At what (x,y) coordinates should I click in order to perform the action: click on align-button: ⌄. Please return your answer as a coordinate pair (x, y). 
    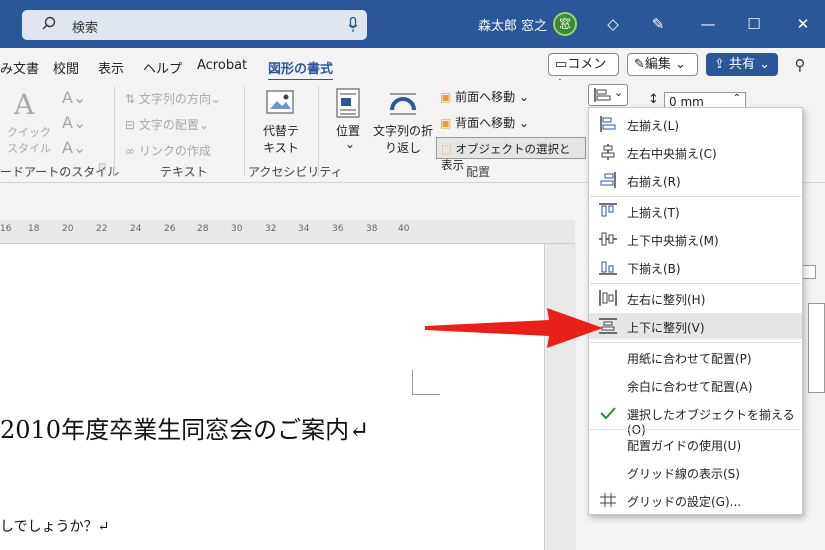
    Looking at the image, I should click on (608, 95).